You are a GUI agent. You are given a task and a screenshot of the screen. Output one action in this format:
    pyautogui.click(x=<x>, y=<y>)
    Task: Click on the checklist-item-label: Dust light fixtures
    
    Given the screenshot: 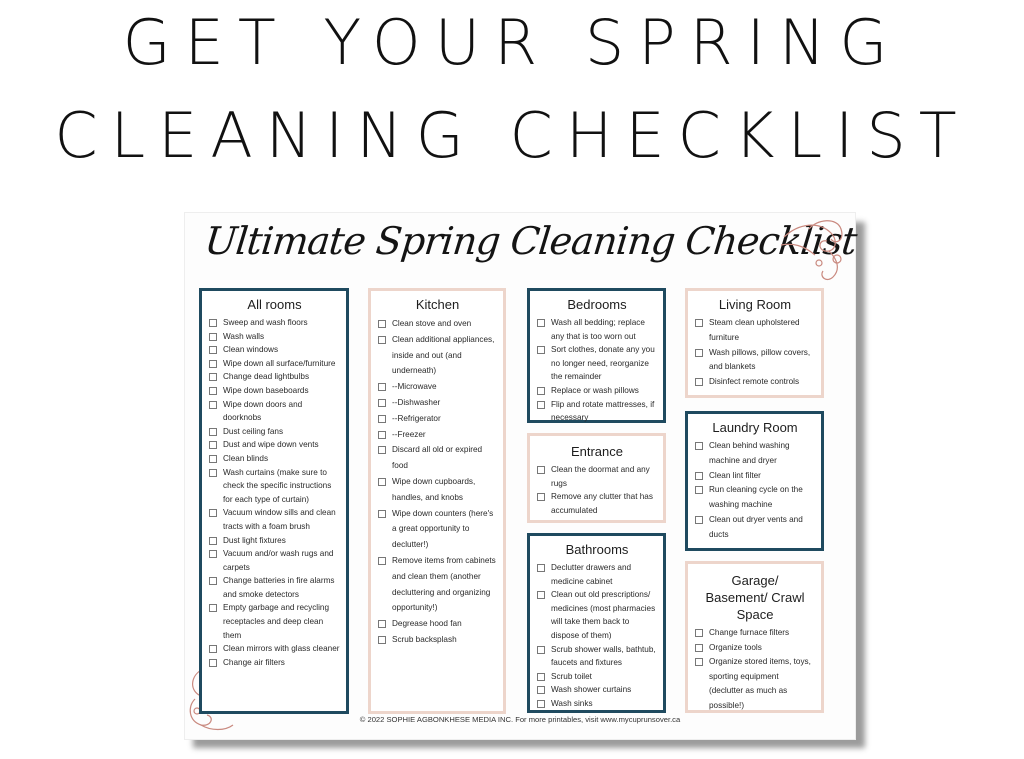 What is the action you would take?
    pyautogui.click(x=254, y=540)
    